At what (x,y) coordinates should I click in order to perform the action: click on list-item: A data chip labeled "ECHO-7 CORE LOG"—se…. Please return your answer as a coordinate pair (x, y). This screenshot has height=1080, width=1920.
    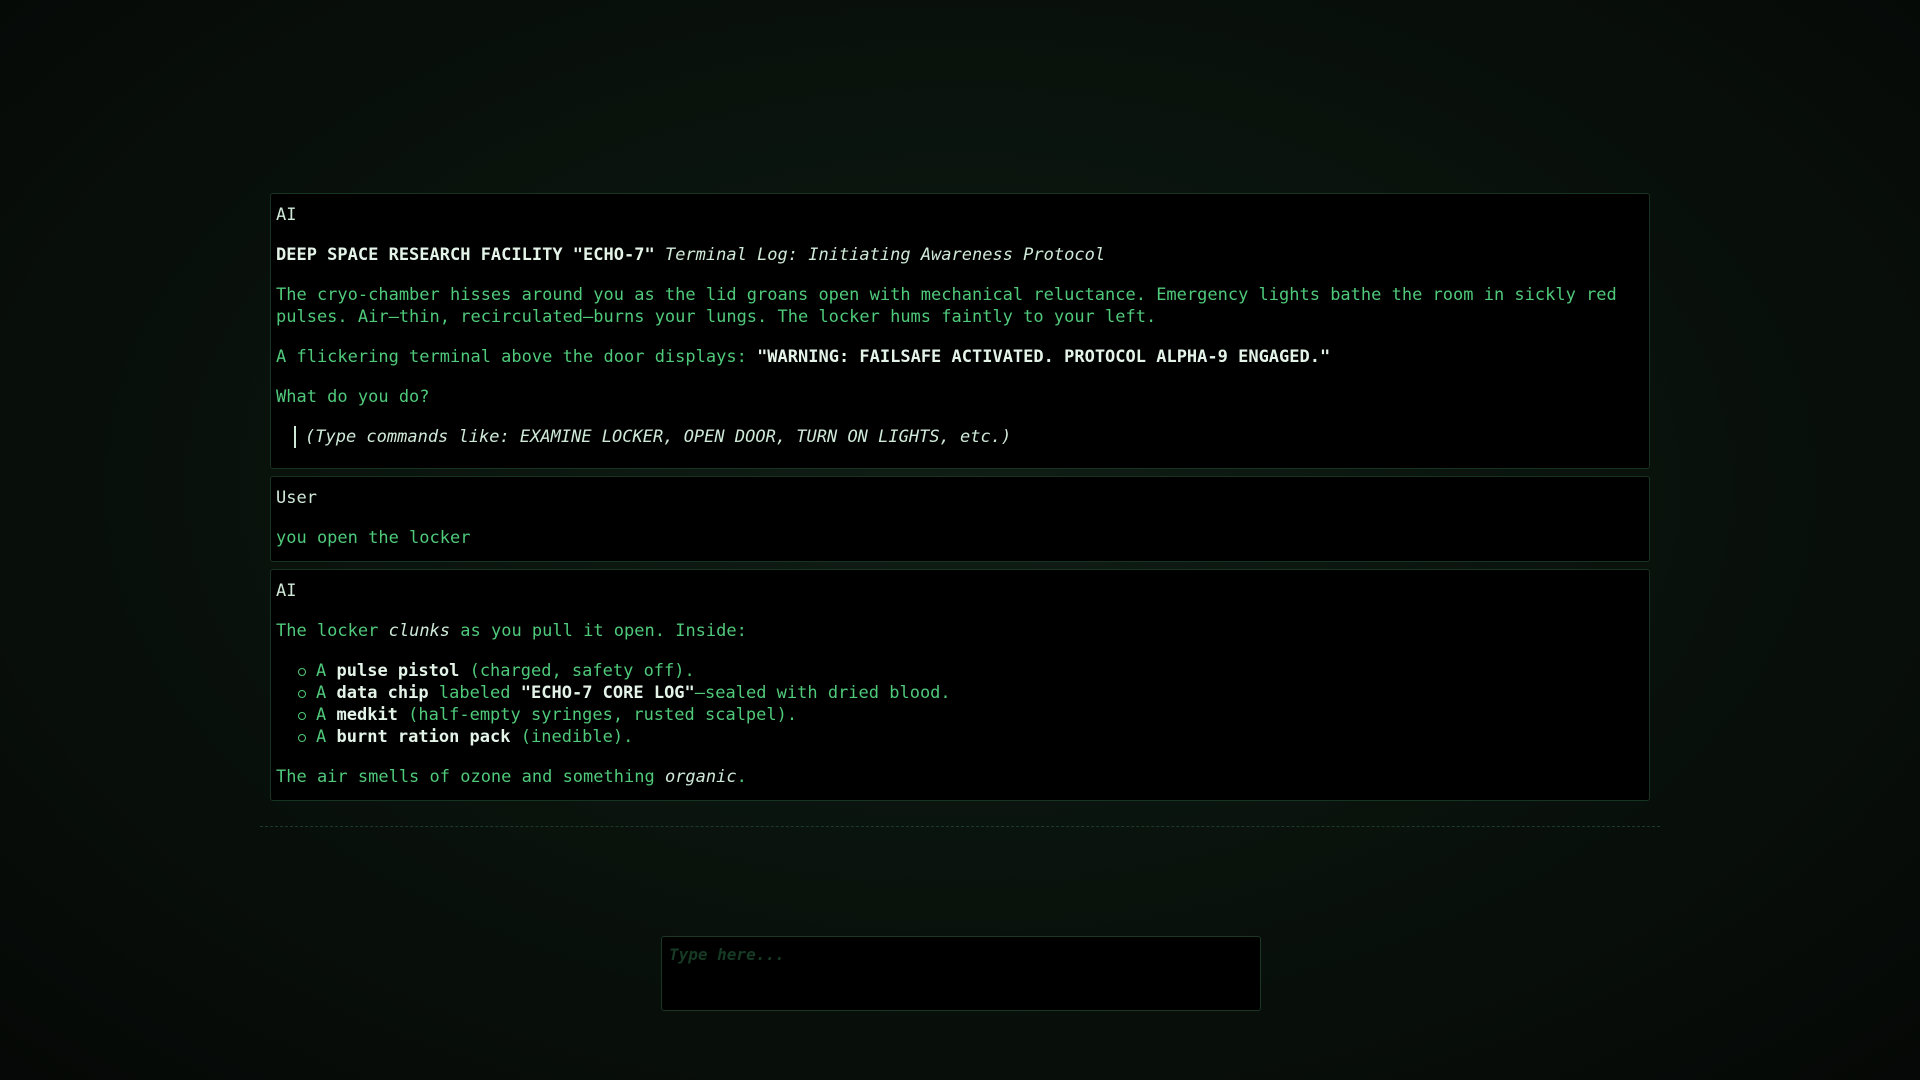
    Looking at the image, I should click on (970, 693).